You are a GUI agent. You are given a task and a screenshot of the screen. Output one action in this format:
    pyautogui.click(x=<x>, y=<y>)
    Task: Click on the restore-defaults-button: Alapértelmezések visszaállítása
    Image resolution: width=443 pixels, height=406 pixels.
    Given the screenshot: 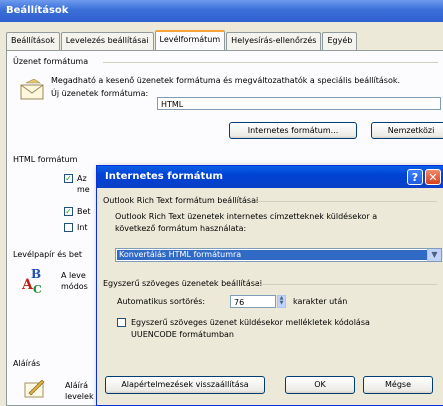 What is the action you would take?
    pyautogui.click(x=185, y=385)
    